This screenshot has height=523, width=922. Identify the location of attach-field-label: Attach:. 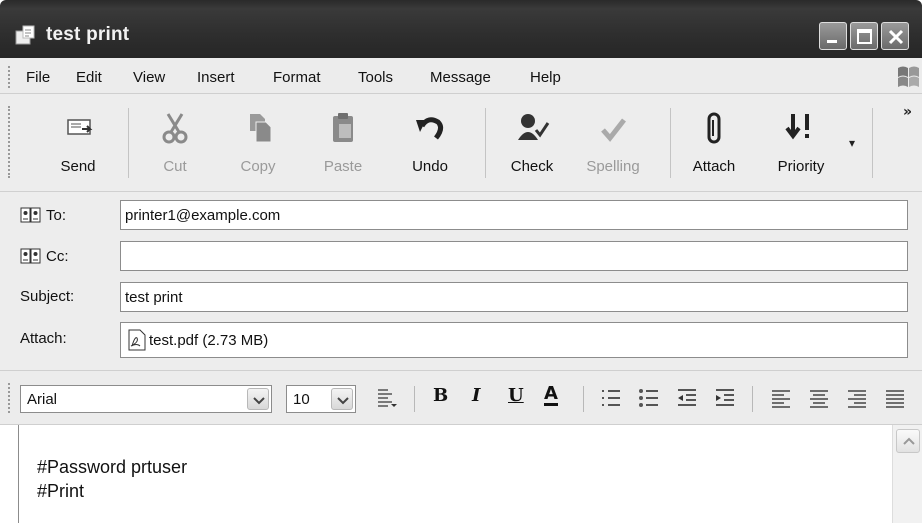
(43, 338).